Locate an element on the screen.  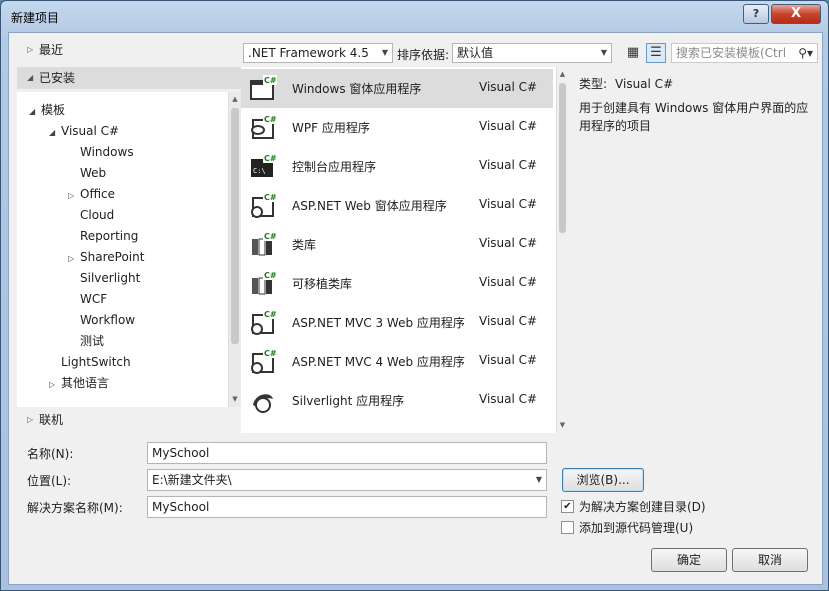
class-library-icon: C# is located at coordinates (264, 243).